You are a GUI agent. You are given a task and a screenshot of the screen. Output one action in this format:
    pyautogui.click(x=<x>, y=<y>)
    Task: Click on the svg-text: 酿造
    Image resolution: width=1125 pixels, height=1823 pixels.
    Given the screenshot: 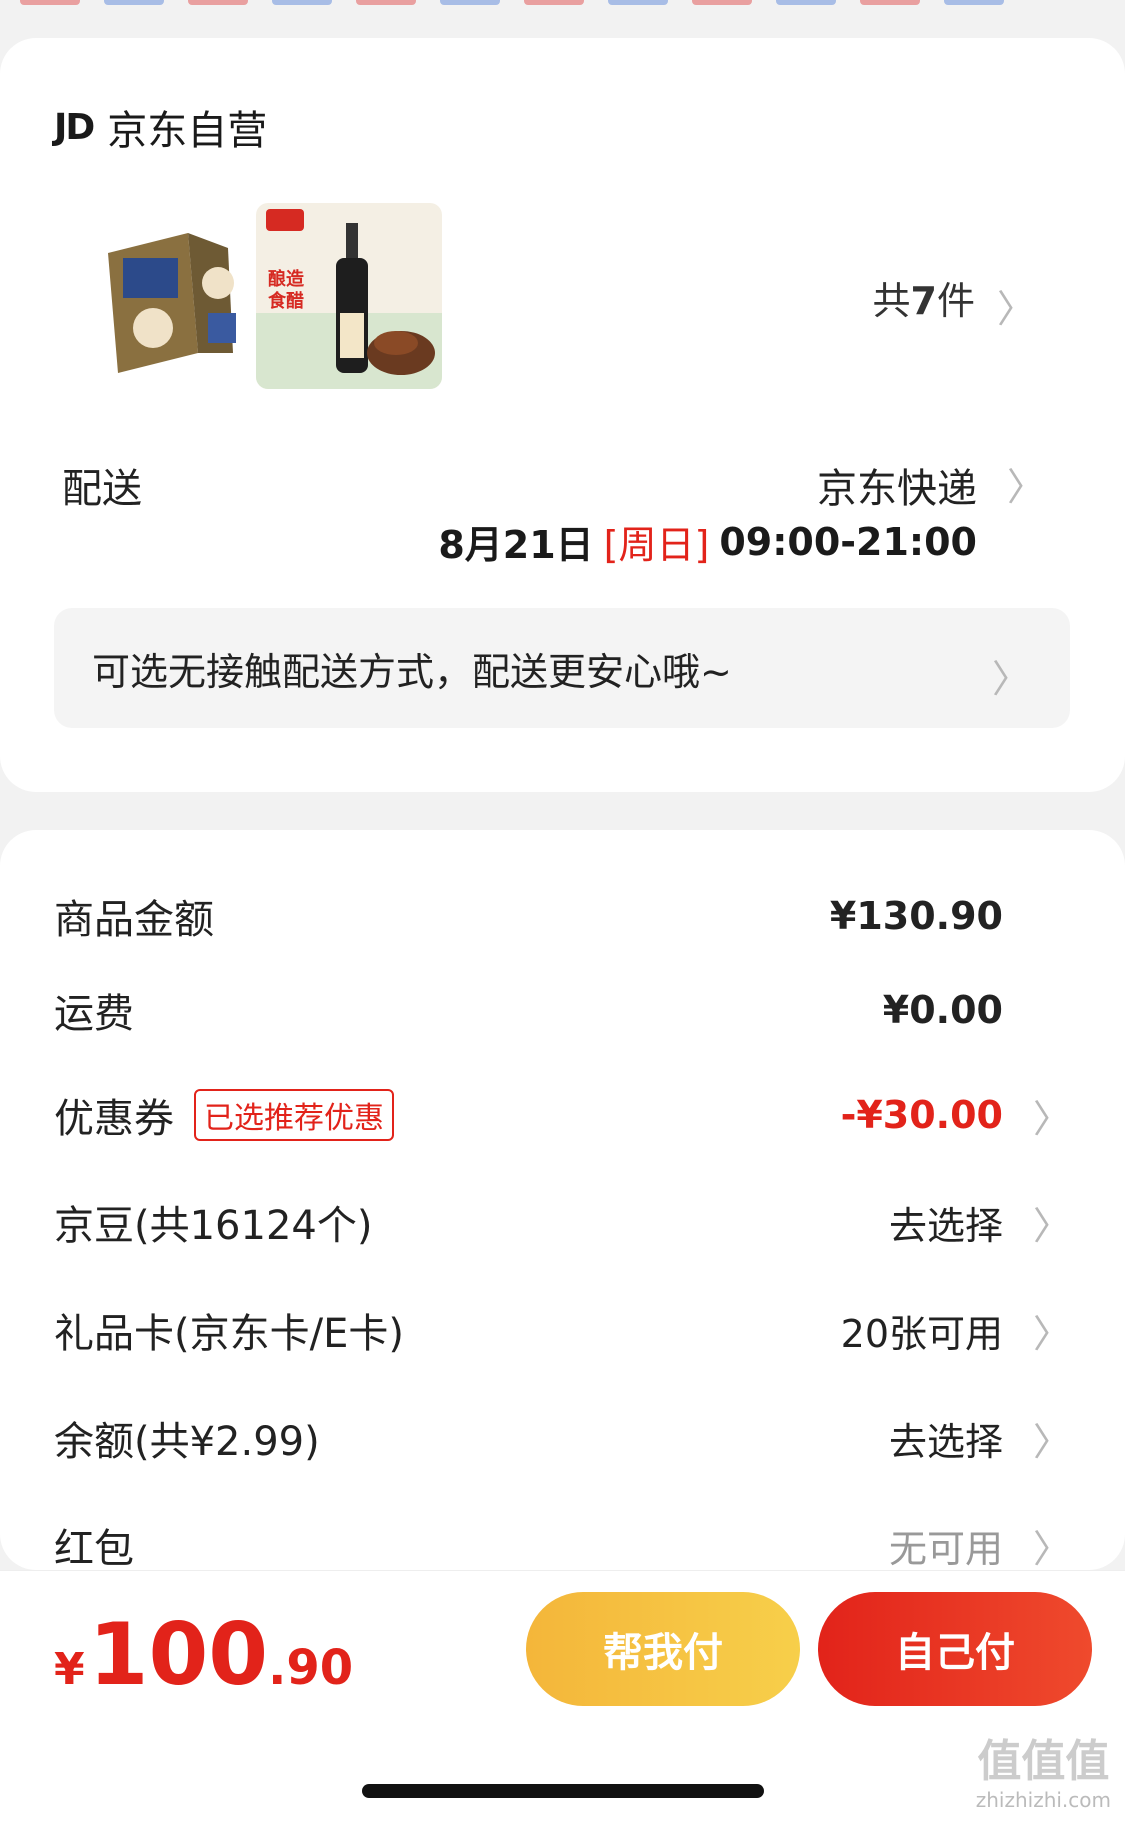 What is the action you would take?
    pyautogui.click(x=286, y=279)
    